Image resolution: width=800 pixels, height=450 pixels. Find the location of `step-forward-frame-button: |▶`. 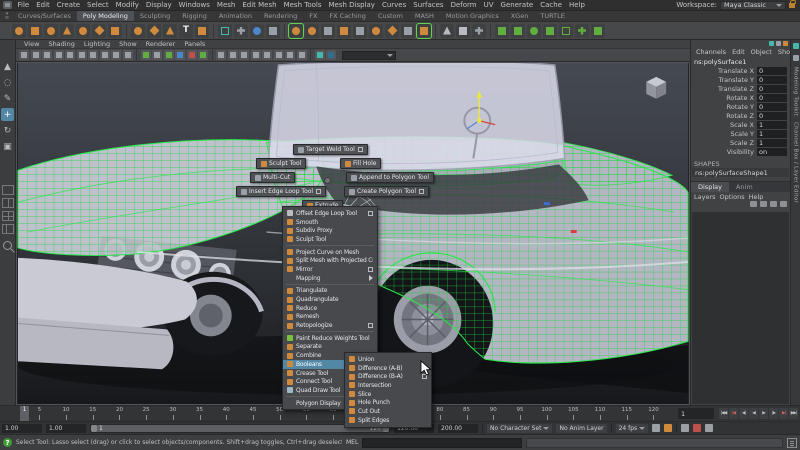

step-forward-frame-button: |▶ is located at coordinates (773, 413).